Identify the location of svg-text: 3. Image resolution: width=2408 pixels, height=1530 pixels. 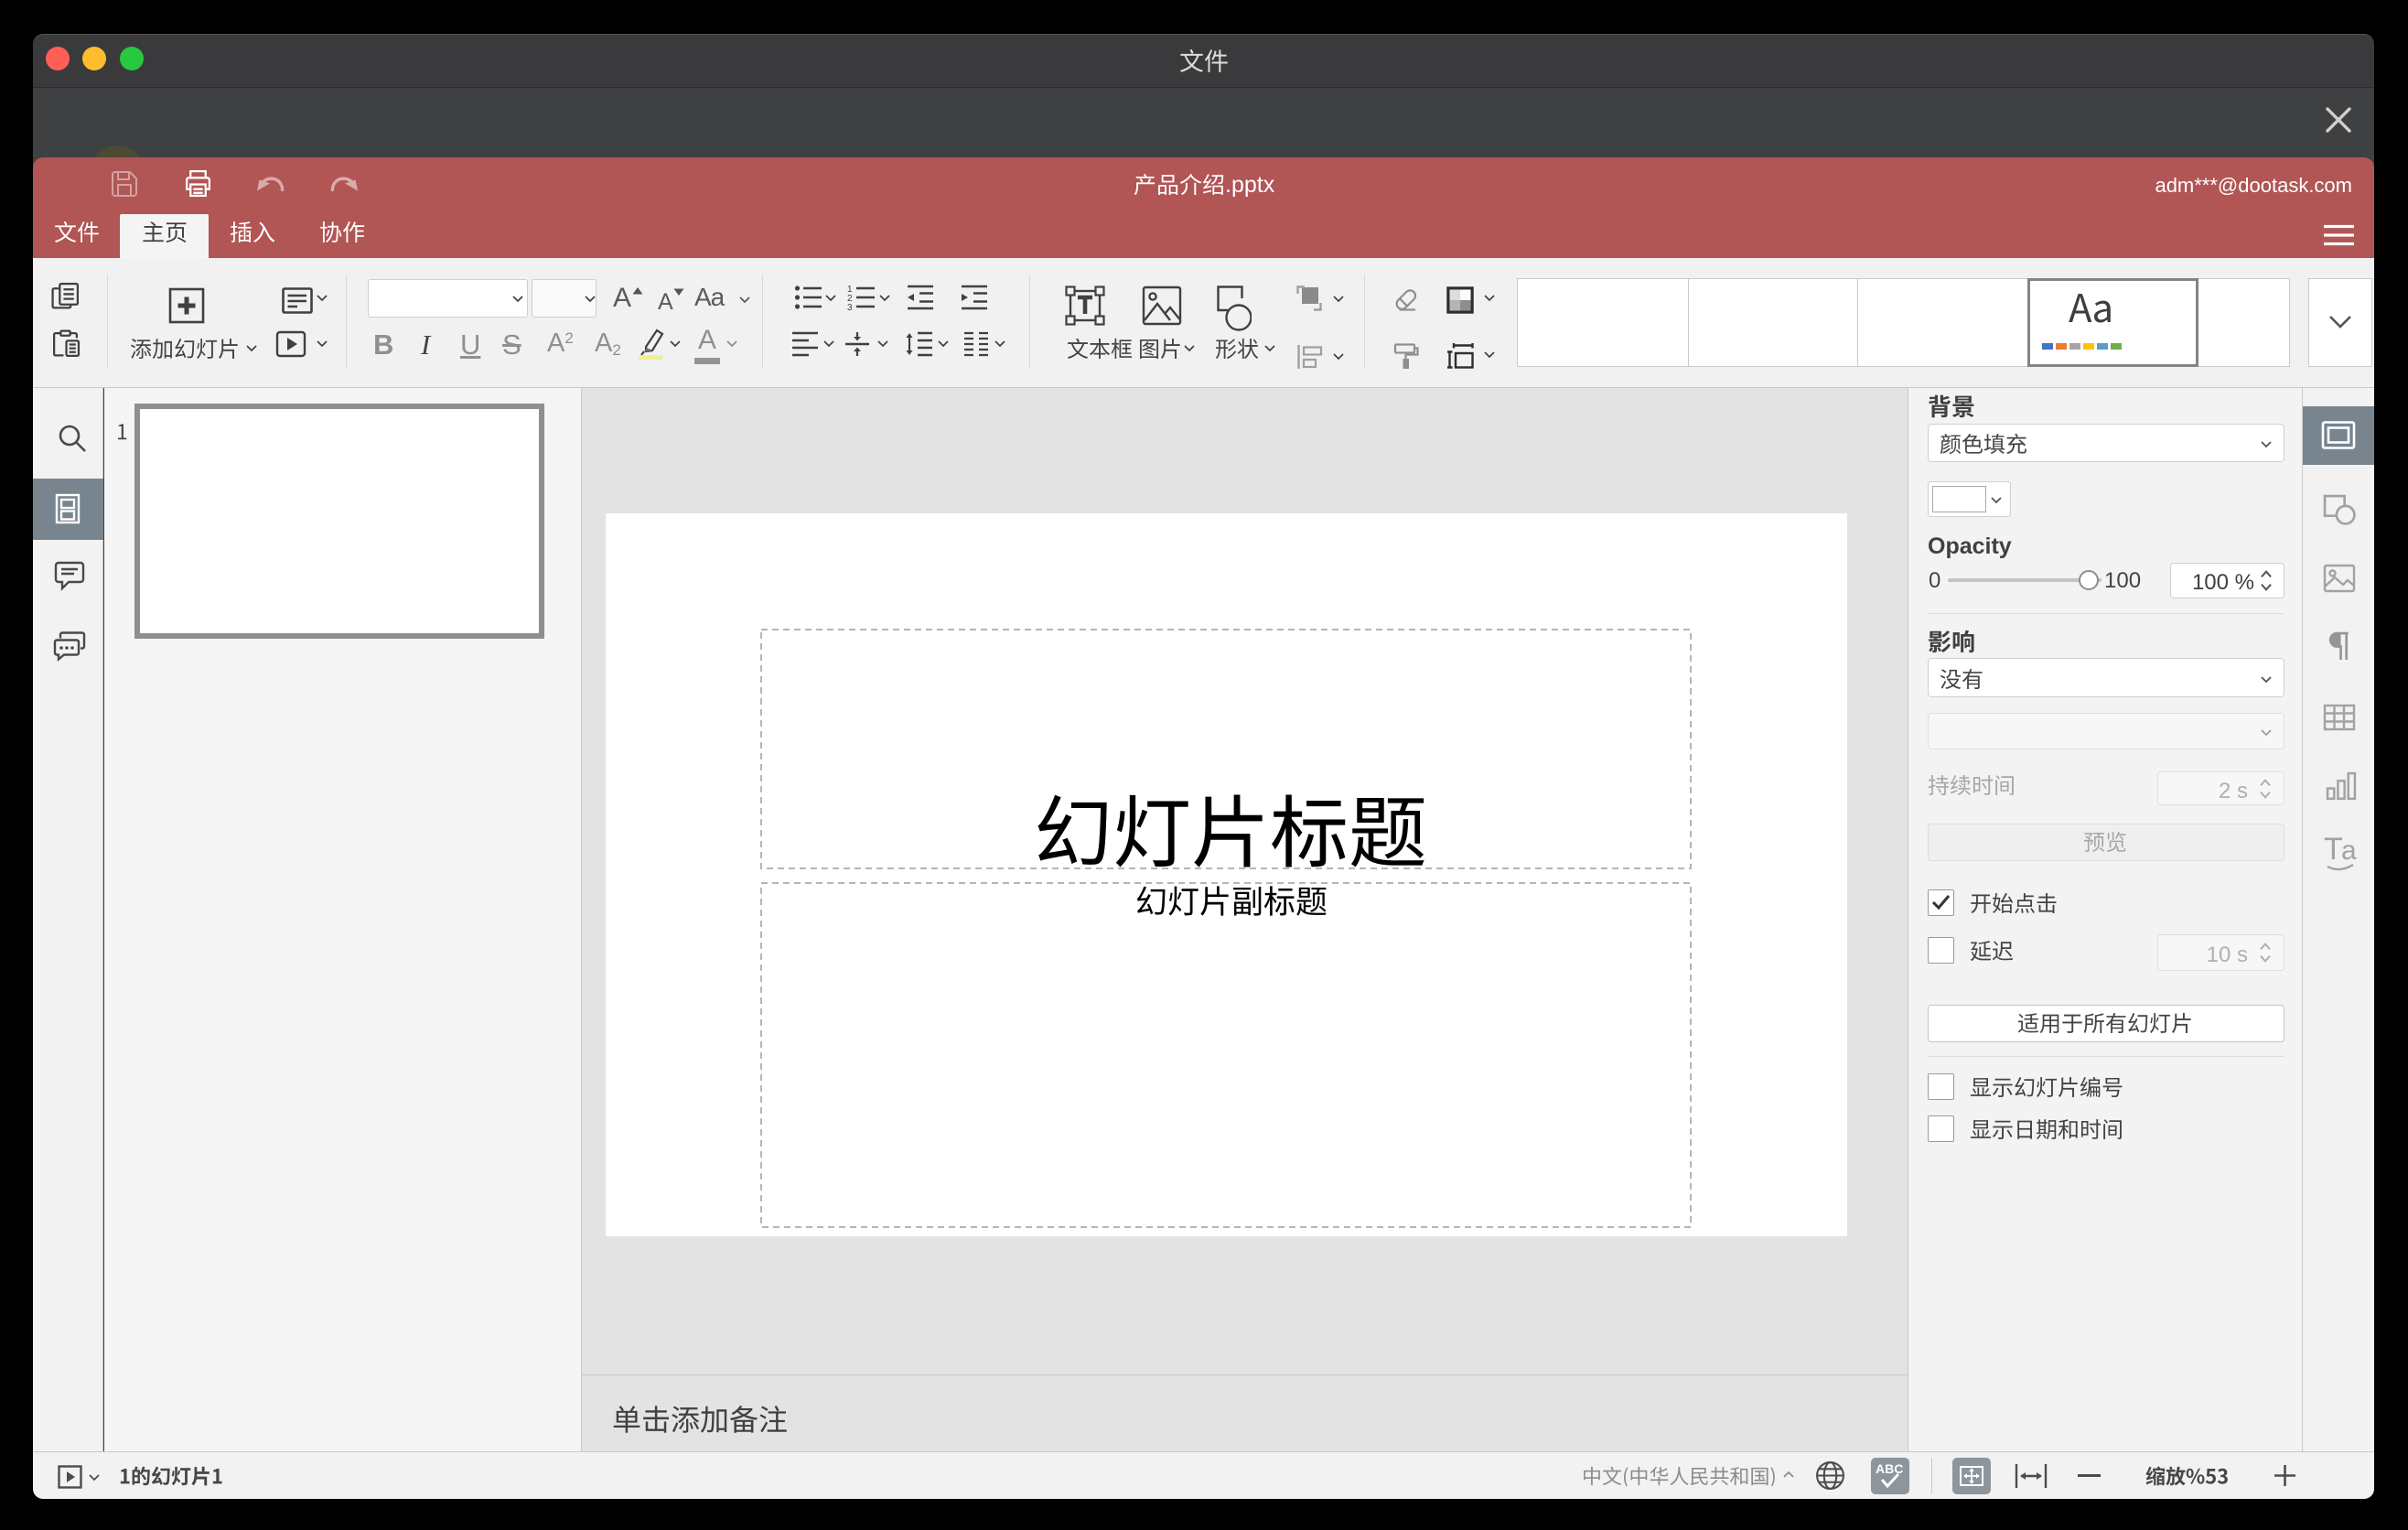
(850, 307).